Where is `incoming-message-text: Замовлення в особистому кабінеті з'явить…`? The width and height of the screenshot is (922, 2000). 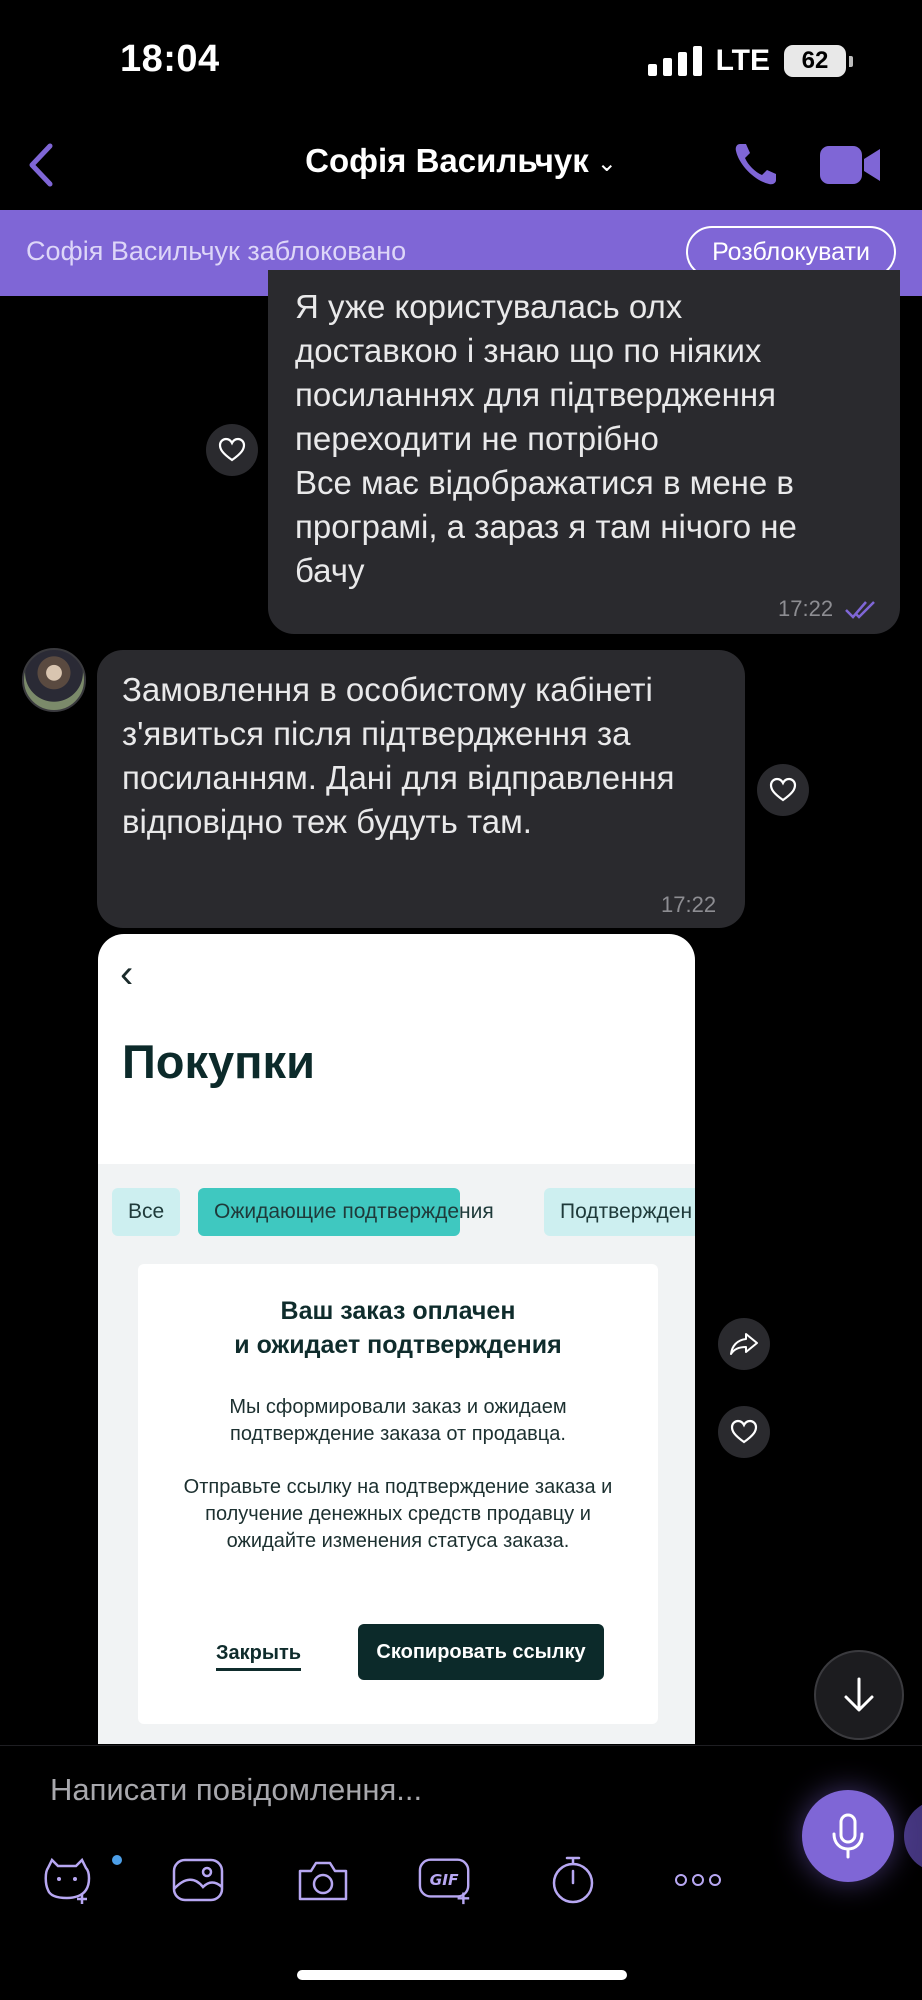
incoming-message-text: Замовлення в особистому кабінеті з'явить… is located at coordinates (398, 755).